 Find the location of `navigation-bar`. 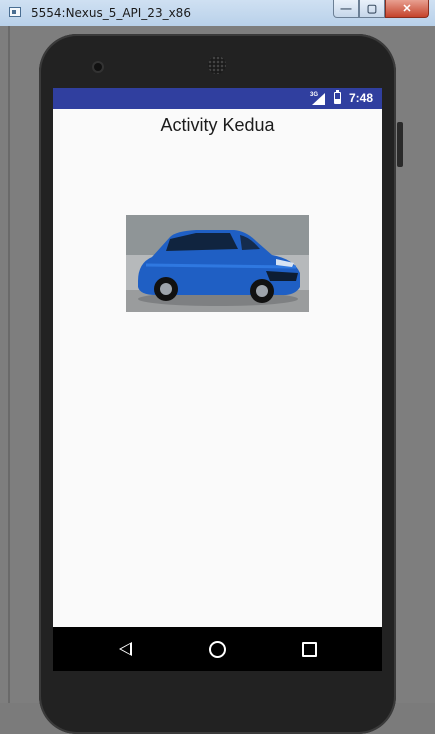

navigation-bar is located at coordinates (217, 649).